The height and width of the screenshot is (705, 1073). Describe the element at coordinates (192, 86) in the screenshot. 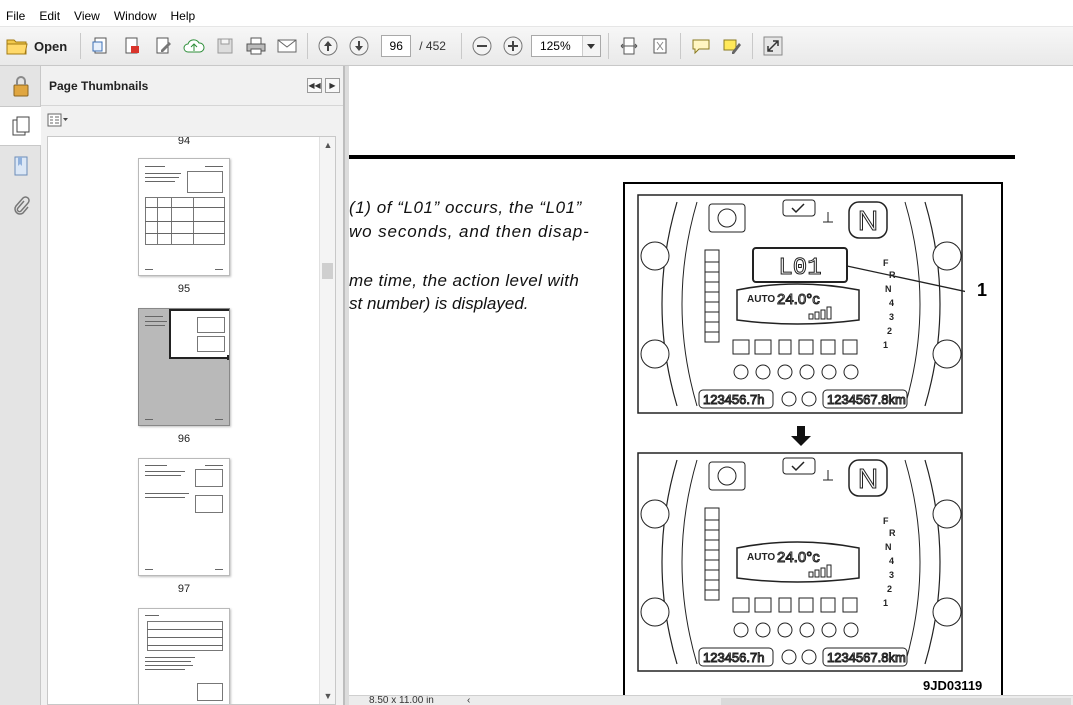

I see `panel-header: Page Thumbnails ◀◀ ▶` at that location.